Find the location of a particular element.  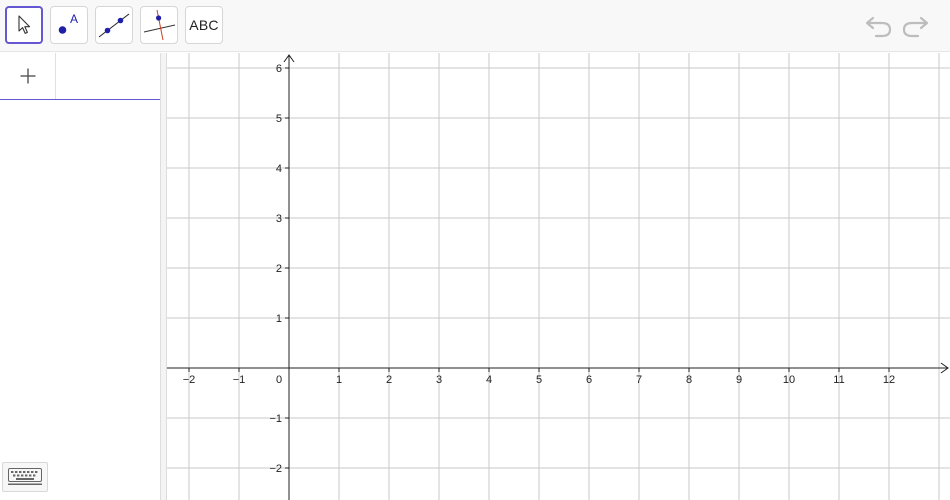

x-tick-label: 1 is located at coordinates (339, 380).